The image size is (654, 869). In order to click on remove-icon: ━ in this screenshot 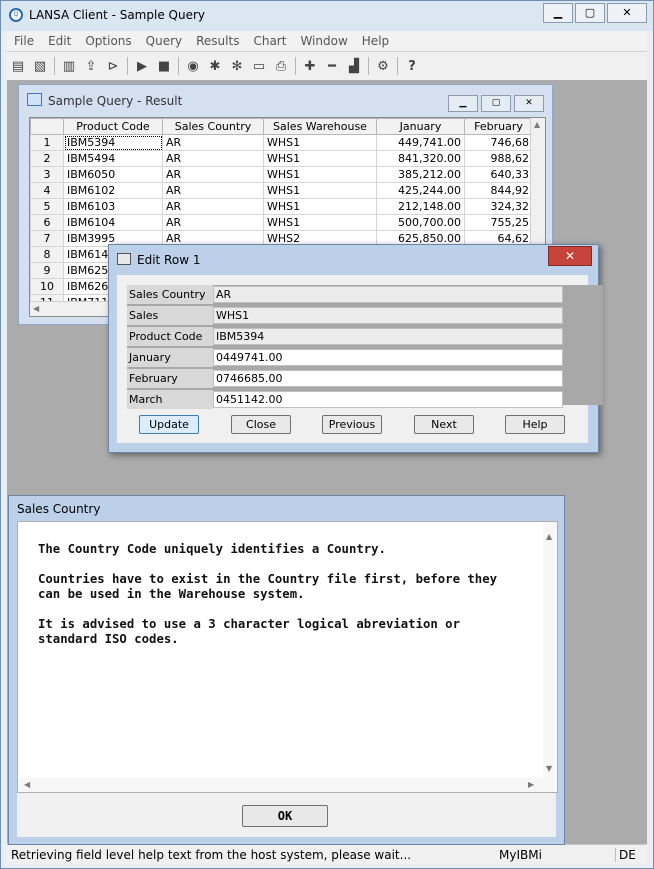, I will do `click(332, 66)`.